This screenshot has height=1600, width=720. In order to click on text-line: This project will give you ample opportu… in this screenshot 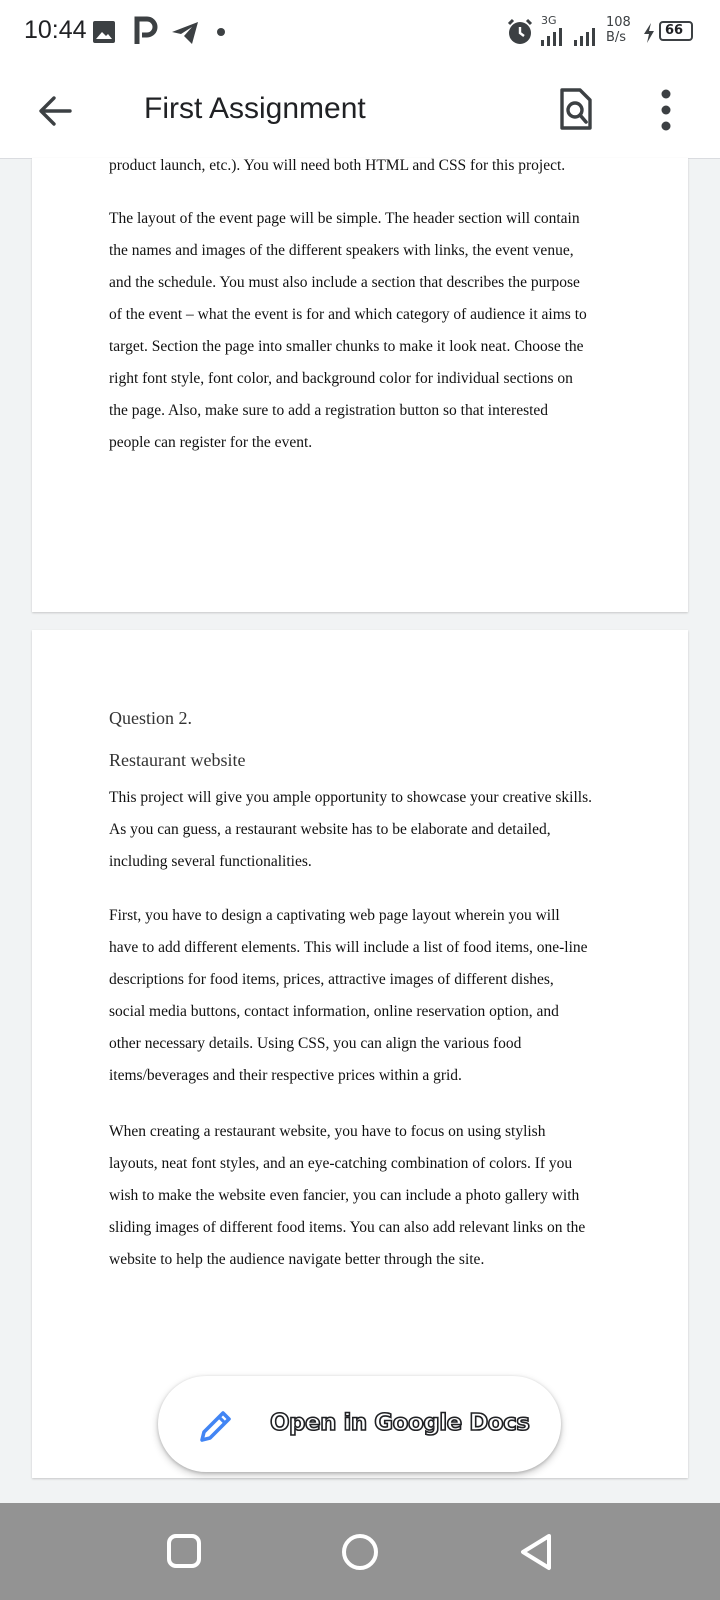, I will do `click(350, 797)`.